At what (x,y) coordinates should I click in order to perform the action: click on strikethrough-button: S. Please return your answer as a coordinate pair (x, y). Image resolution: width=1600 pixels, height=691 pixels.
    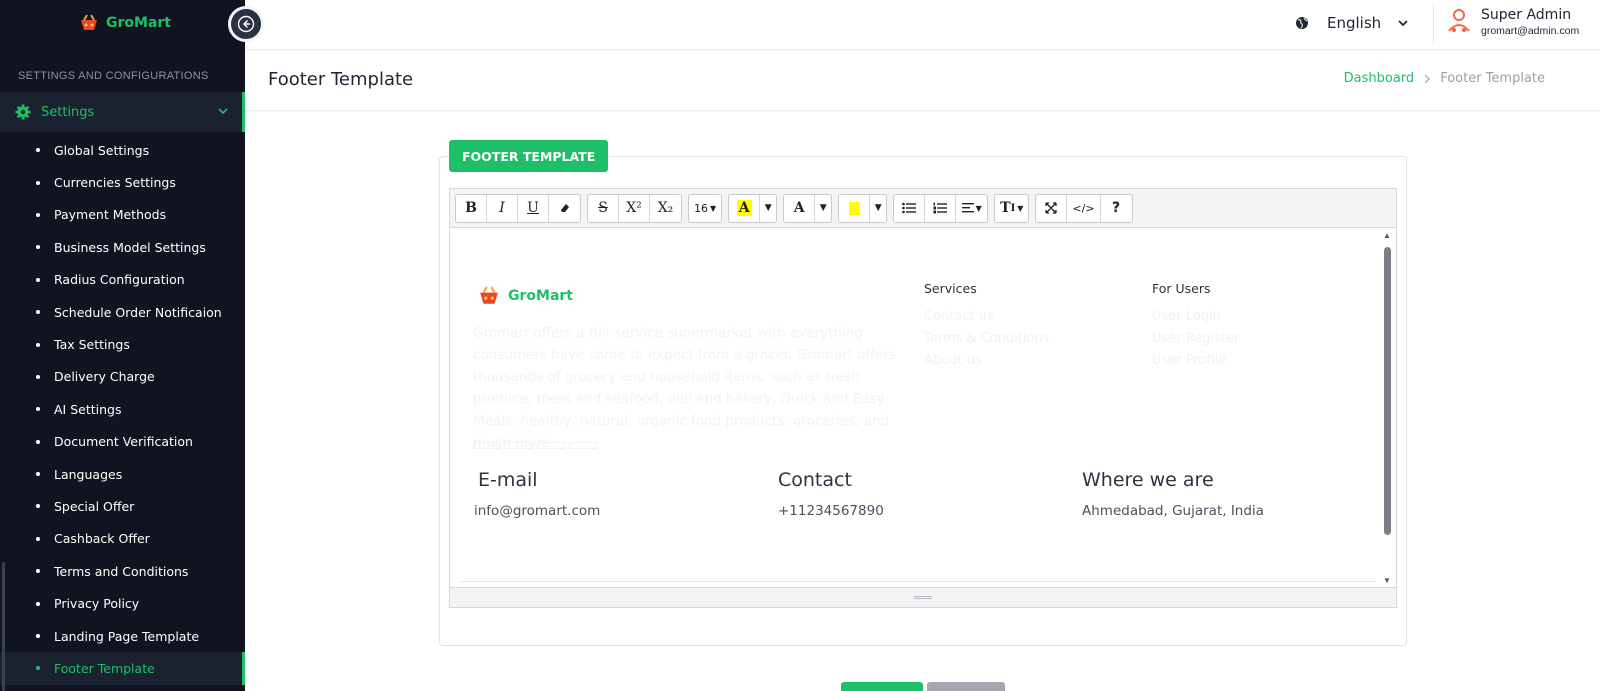
    Looking at the image, I should click on (603, 208).